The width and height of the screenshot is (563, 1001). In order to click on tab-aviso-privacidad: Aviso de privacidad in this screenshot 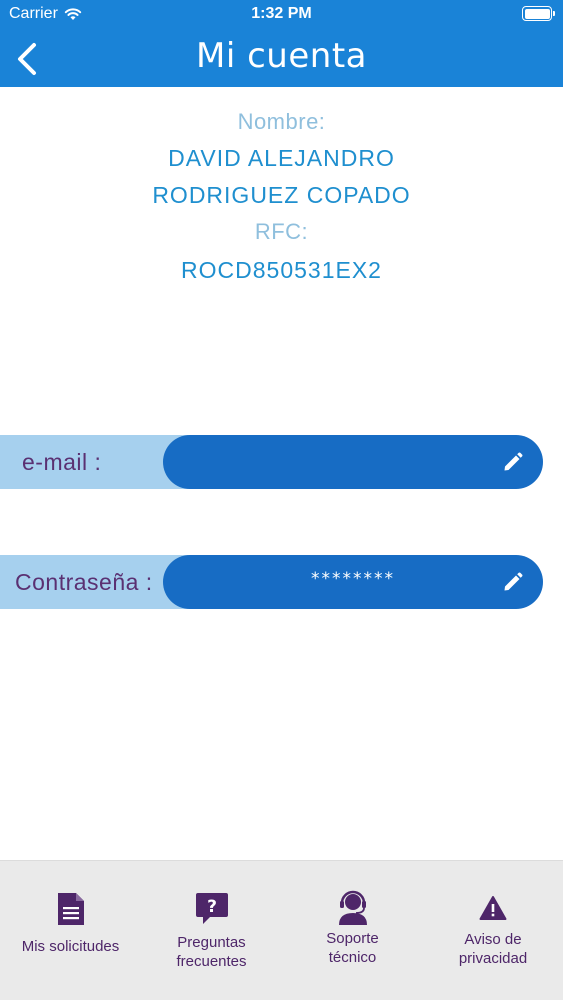, I will do `click(493, 931)`.